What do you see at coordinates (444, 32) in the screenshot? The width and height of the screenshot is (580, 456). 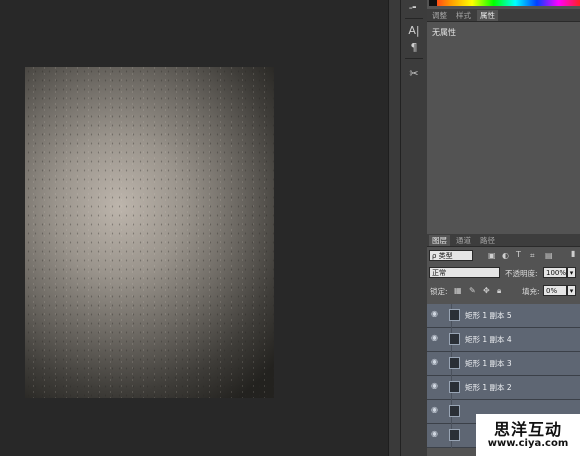 I see `no-properties-text: 无属性` at bounding box center [444, 32].